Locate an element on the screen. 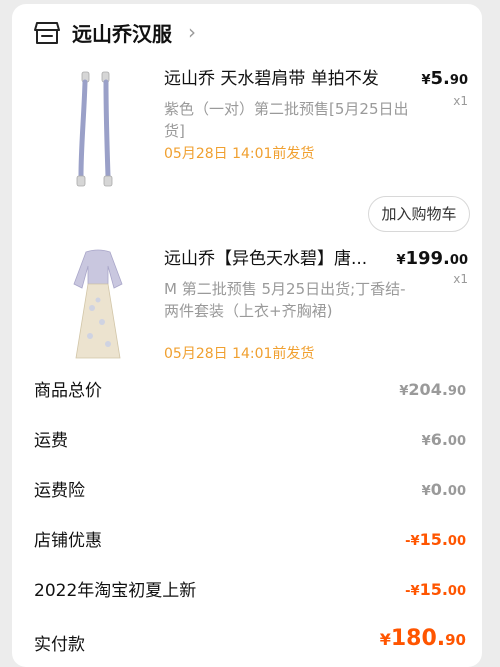 This screenshot has height=667, width=500. product-title: 远山乔 天水碧肩带 单拍不发 is located at coordinates (292, 79).